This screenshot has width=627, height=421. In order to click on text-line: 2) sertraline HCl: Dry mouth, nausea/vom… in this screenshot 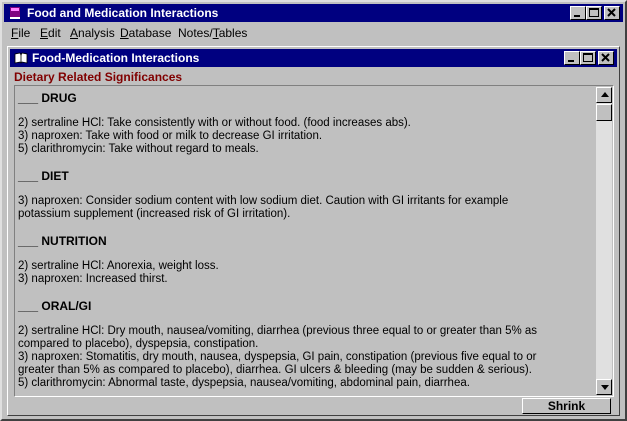, I will do `click(278, 331)`.